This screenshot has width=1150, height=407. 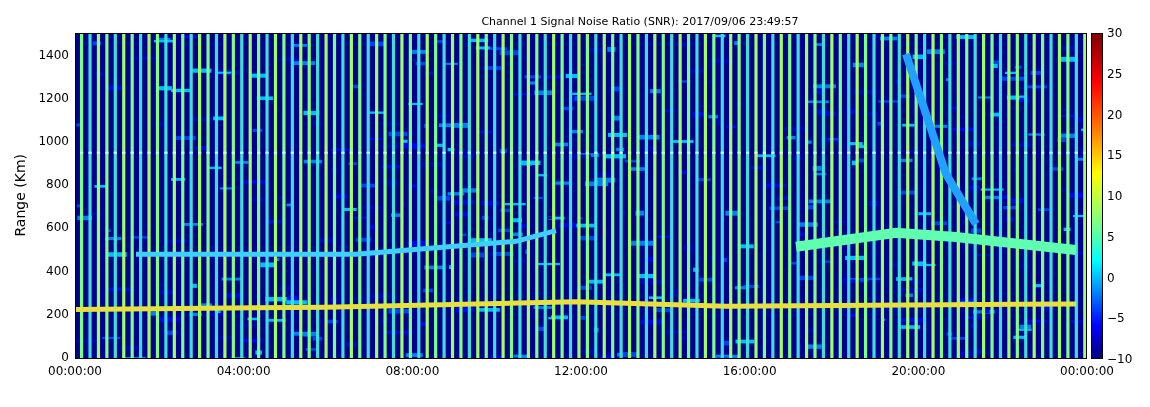 I want to click on colorbar-tick-label: 25, so click(x=1115, y=73).